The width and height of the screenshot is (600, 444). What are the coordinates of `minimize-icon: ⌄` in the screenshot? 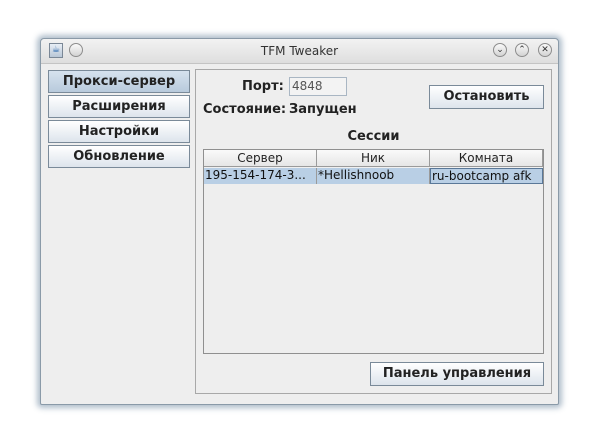 It's located at (500, 50).